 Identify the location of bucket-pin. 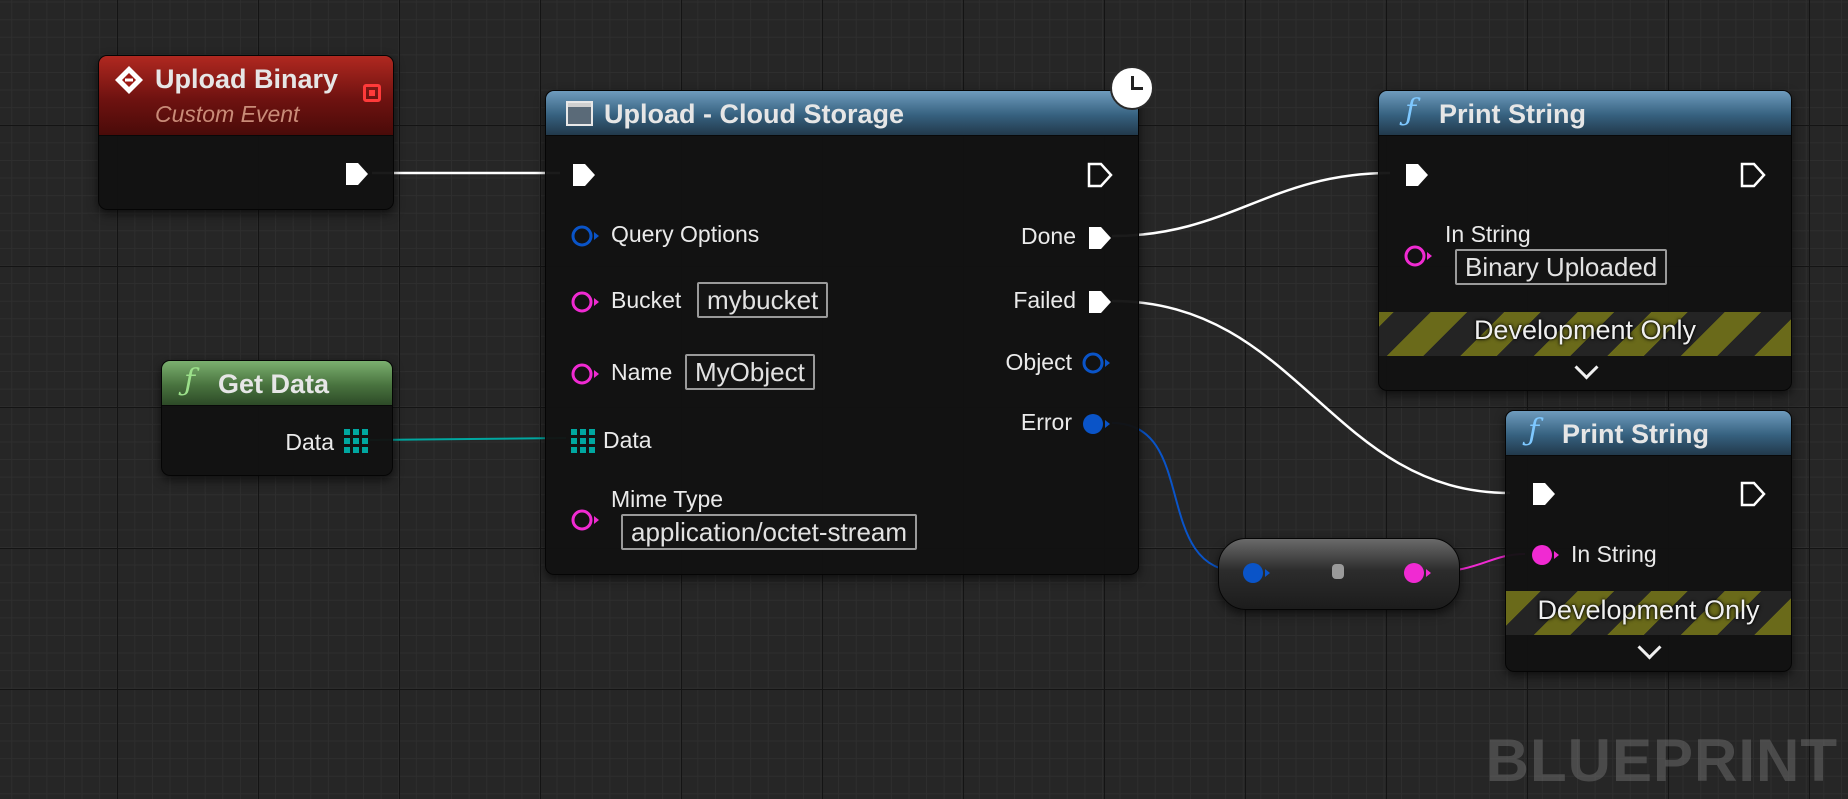
(586, 302).